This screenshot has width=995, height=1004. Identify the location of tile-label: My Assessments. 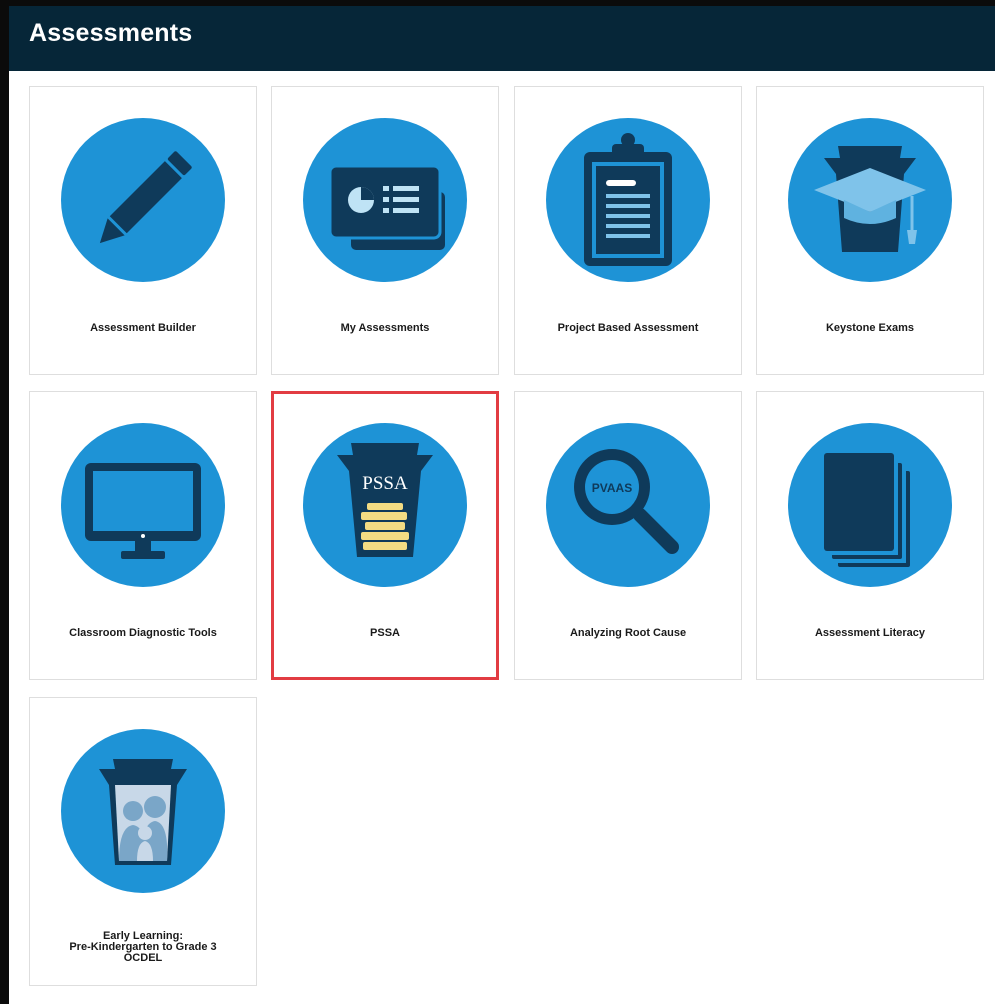
(385, 328).